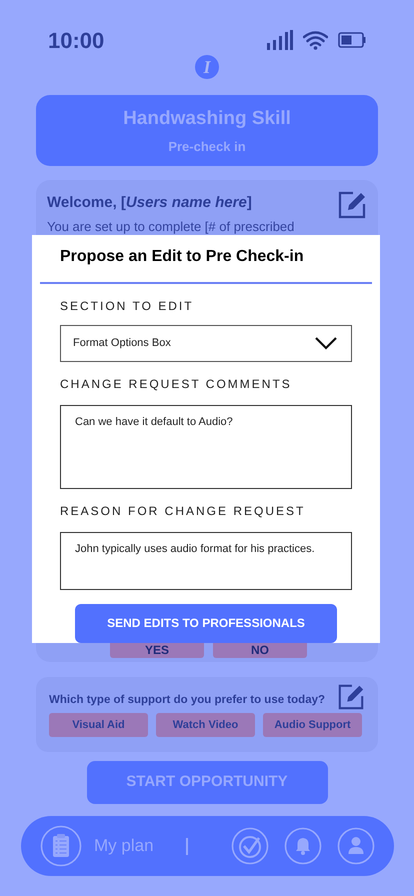 Image resolution: width=414 pixels, height=896 pixels. I want to click on dialog-title: Propose an Edit to Pre Check-in, so click(182, 257).